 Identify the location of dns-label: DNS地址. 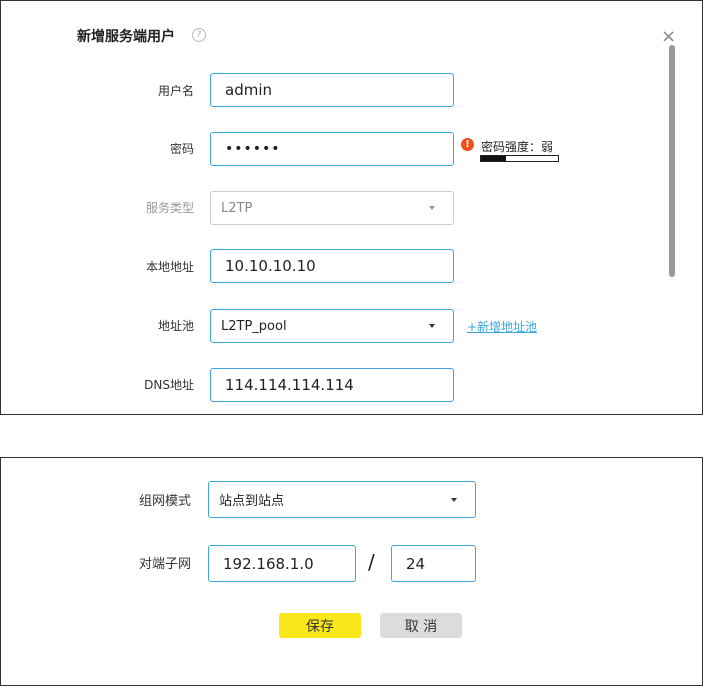
(169, 385).